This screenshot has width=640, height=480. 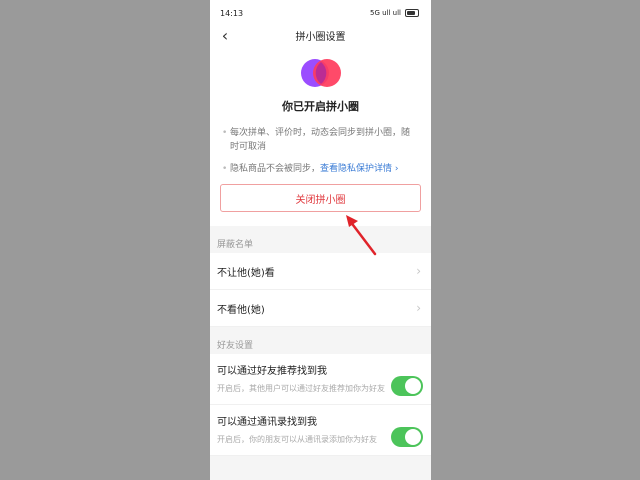 What do you see at coordinates (267, 422) in the screenshot?
I see `toggle-title: 可以通过通讯录找到我` at bounding box center [267, 422].